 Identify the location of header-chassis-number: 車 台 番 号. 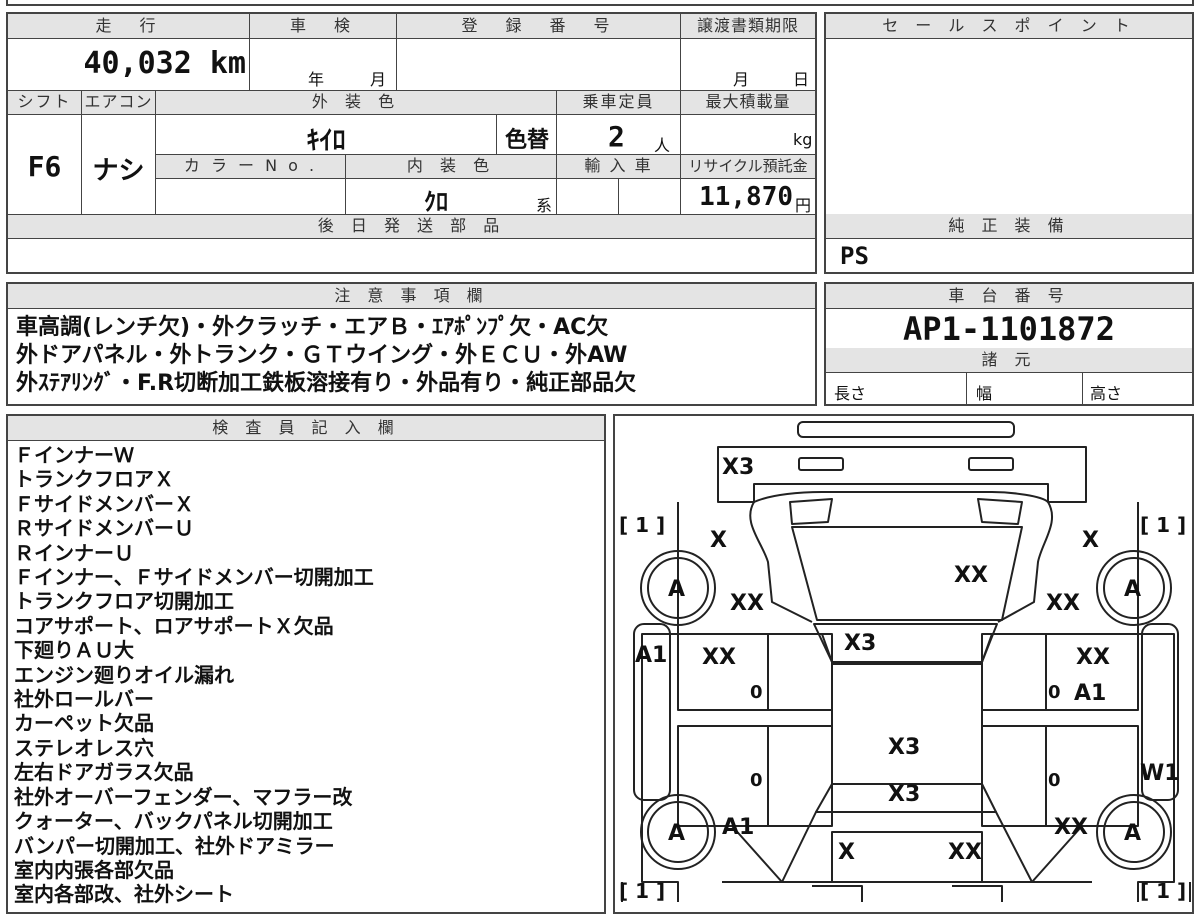
(1009, 296).